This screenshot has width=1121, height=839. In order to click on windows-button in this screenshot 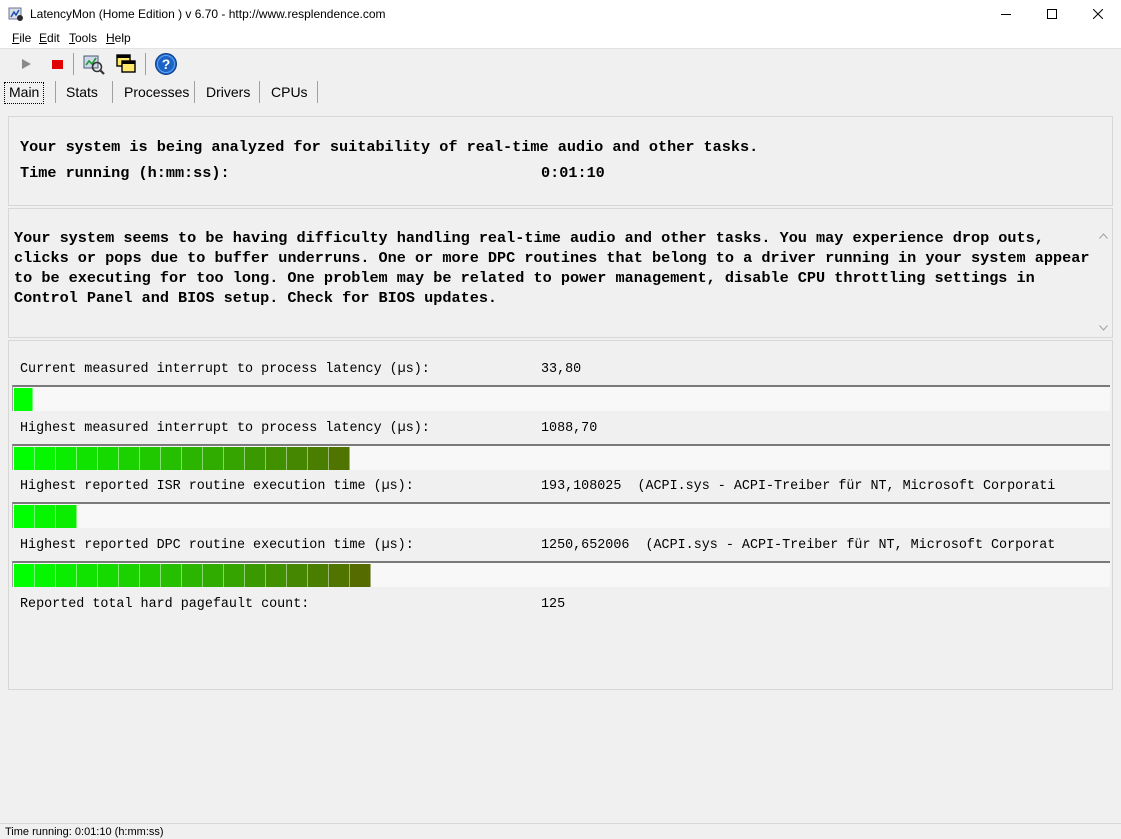, I will do `click(126, 64)`.